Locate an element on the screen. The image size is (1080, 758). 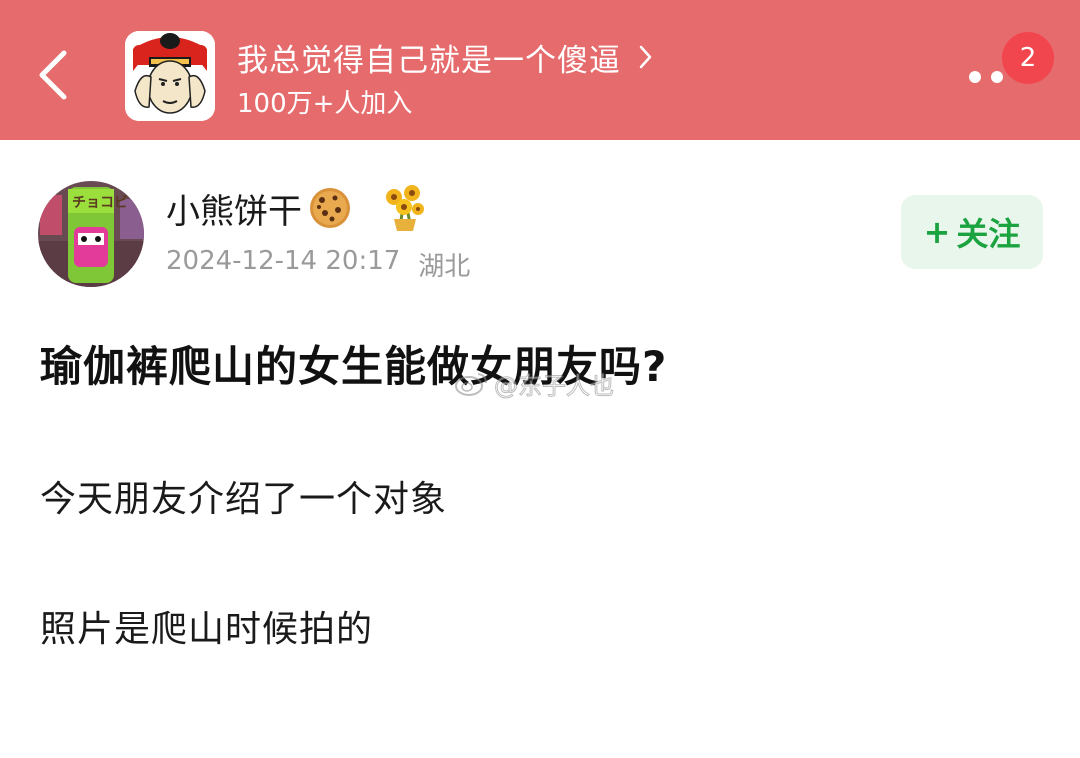
author-name: 小熊饼干 is located at coordinates (234, 211).